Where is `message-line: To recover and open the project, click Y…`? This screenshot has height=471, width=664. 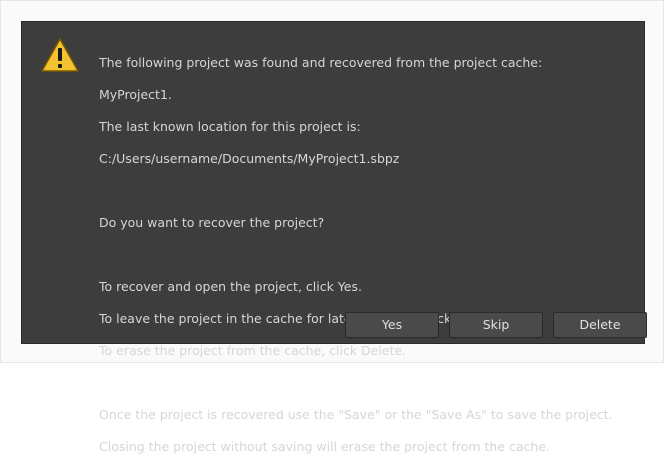
message-line: To recover and open the project, click Y… is located at coordinates (230, 286).